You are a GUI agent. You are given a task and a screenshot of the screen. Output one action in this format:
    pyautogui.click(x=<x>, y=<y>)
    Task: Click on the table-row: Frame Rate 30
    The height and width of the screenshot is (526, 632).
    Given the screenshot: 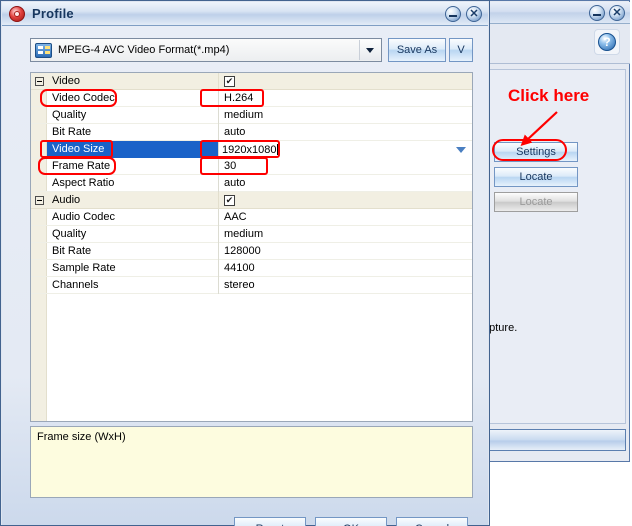 What is the action you would take?
    pyautogui.click(x=251, y=166)
    